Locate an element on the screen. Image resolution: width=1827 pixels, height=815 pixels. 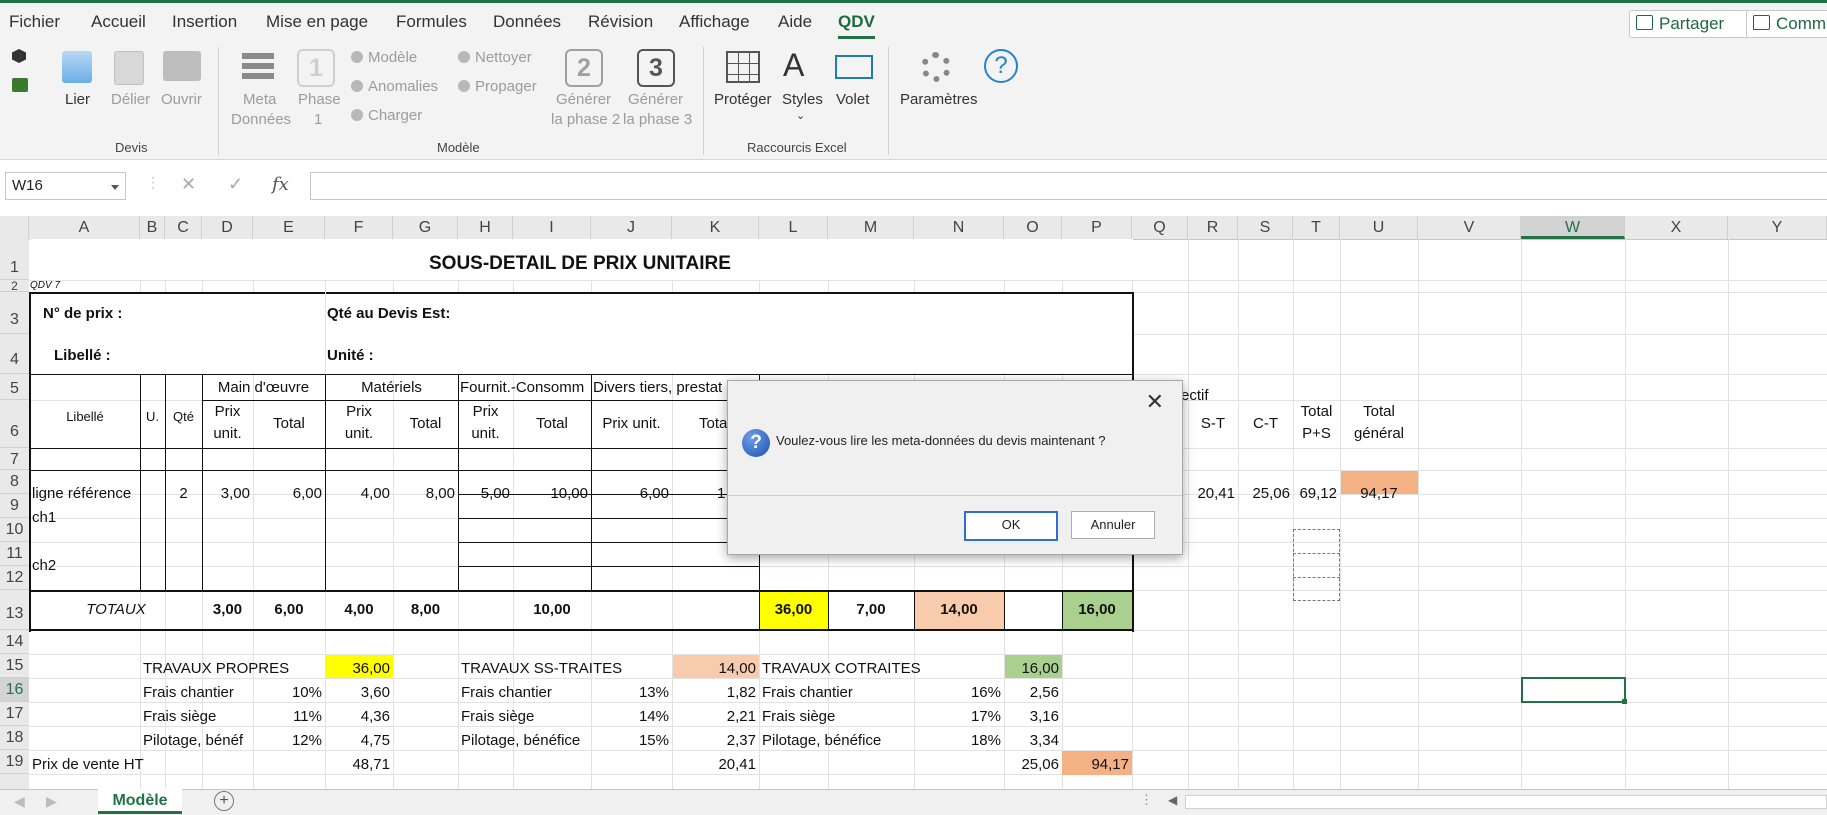
column-header: S is located at coordinates (1265, 227).